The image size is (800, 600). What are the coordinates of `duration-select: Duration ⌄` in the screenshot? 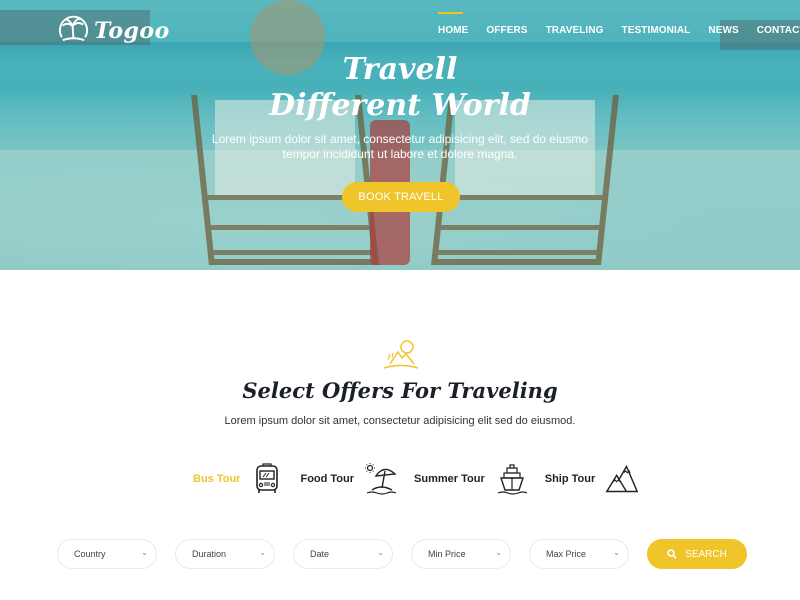 It's located at (225, 554).